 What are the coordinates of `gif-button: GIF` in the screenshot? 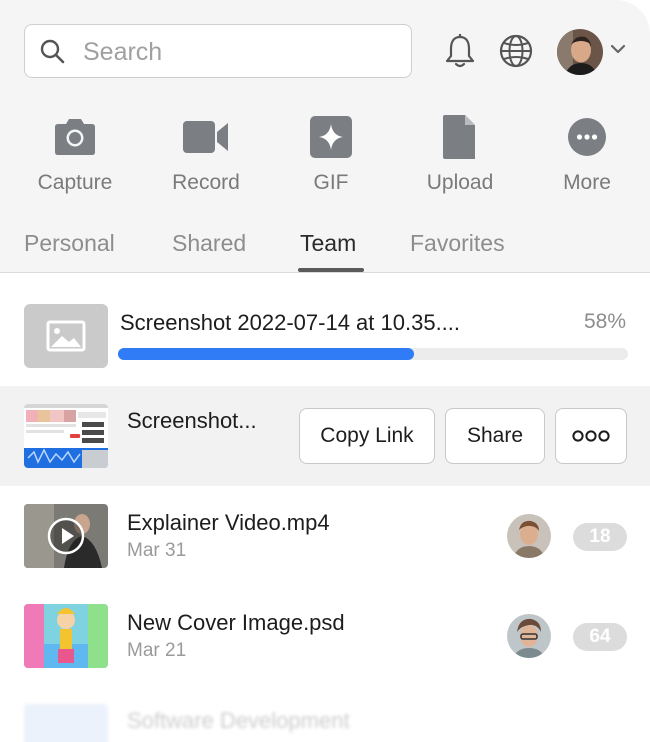 It's located at (331, 155).